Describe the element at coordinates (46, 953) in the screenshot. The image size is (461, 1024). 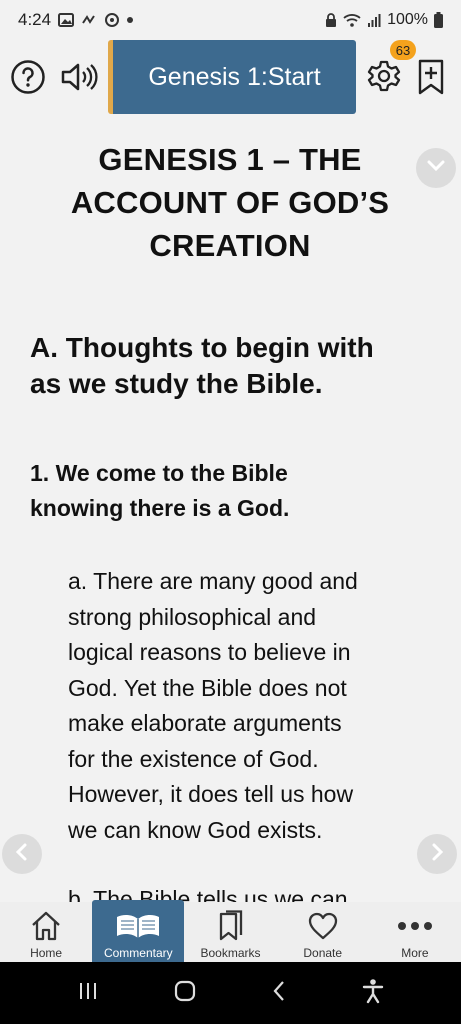
I see `nav-label: Home` at that location.